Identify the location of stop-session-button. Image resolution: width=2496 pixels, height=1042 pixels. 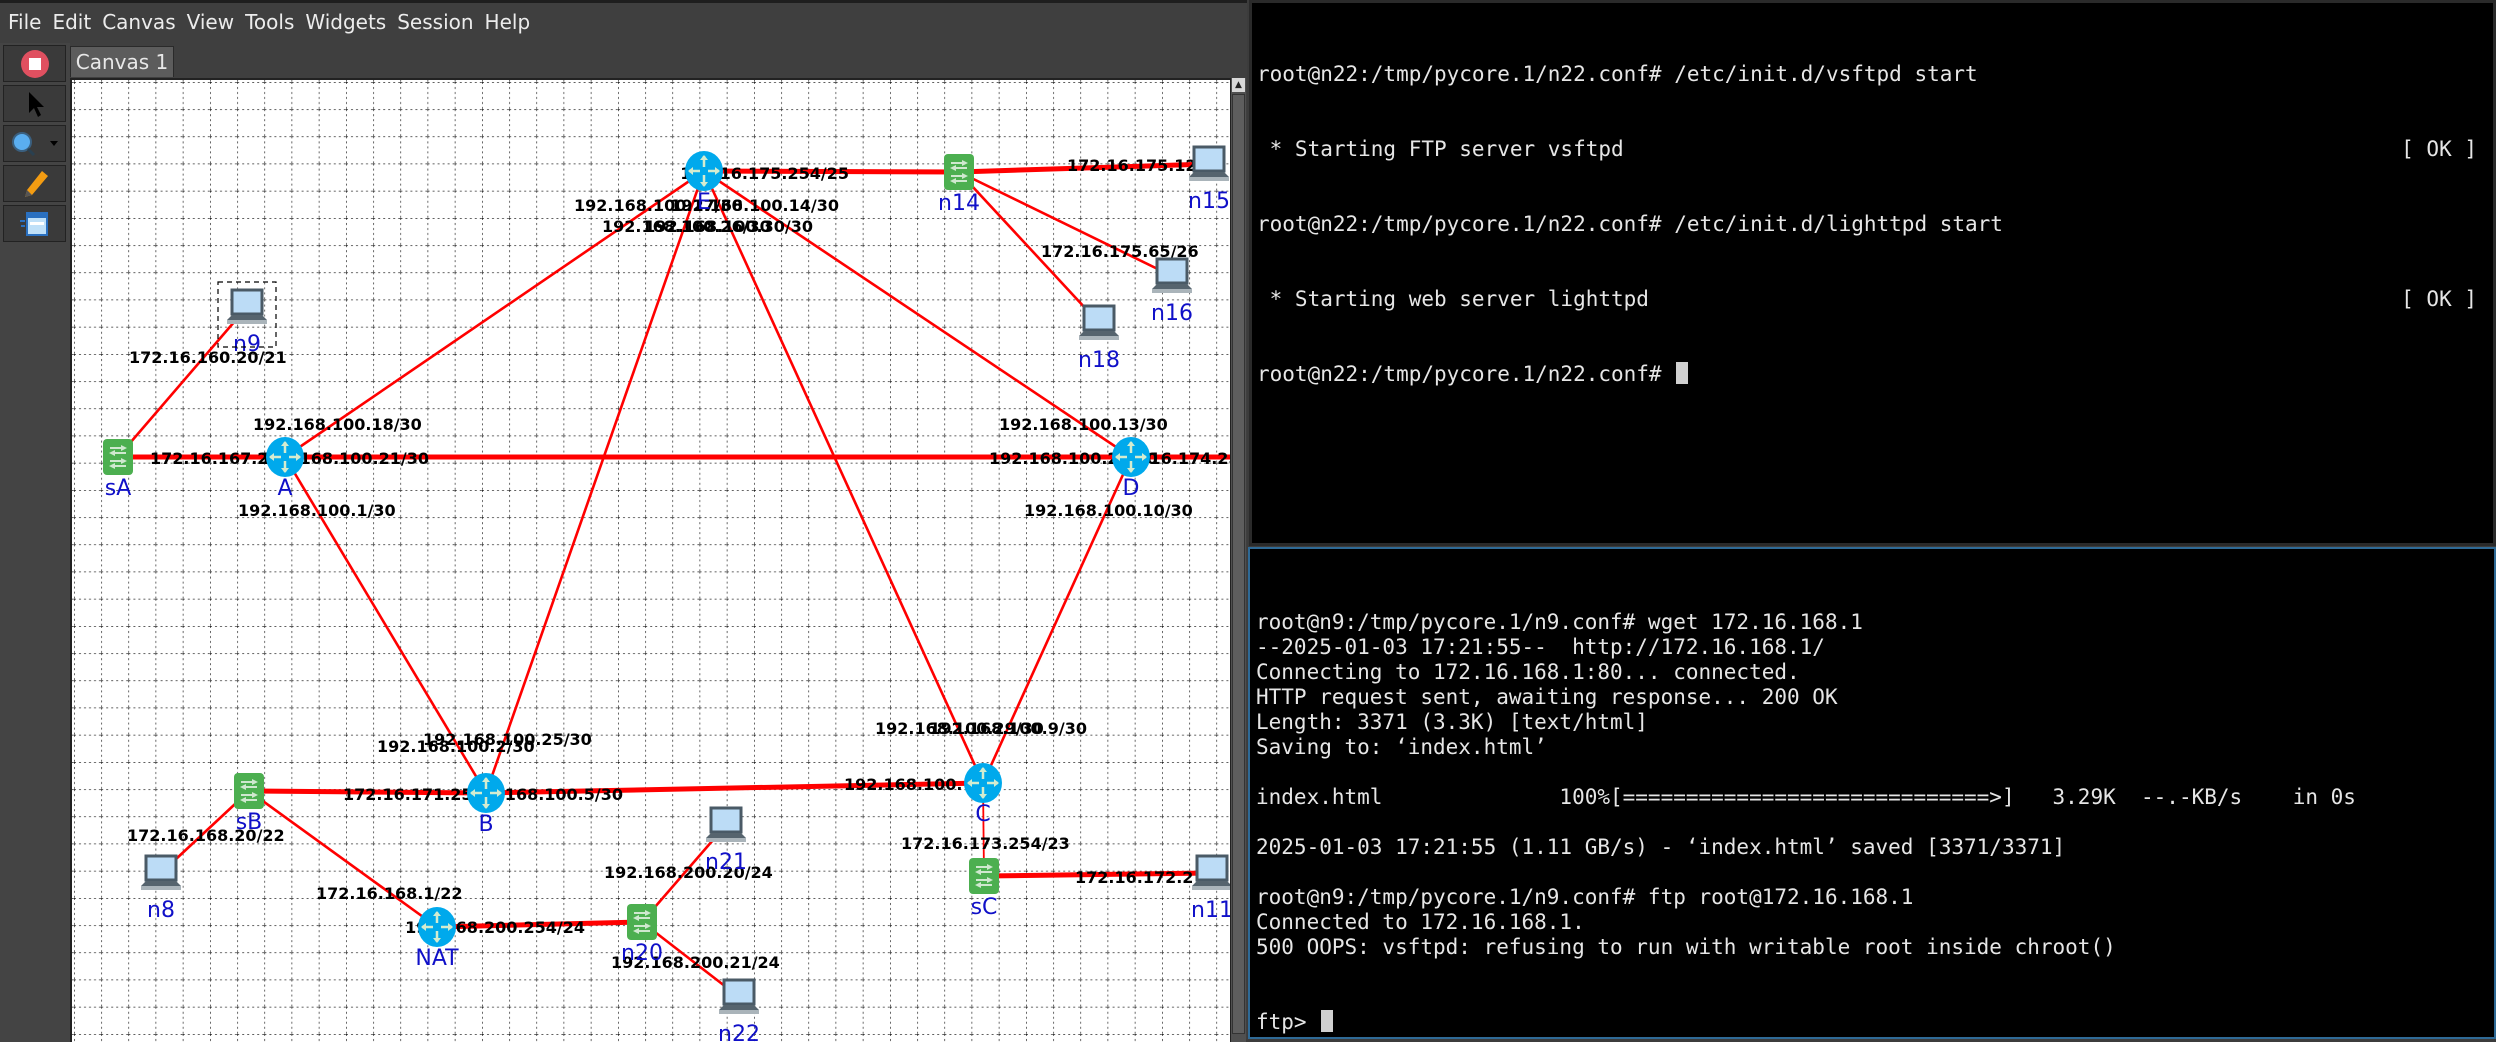
(34, 63).